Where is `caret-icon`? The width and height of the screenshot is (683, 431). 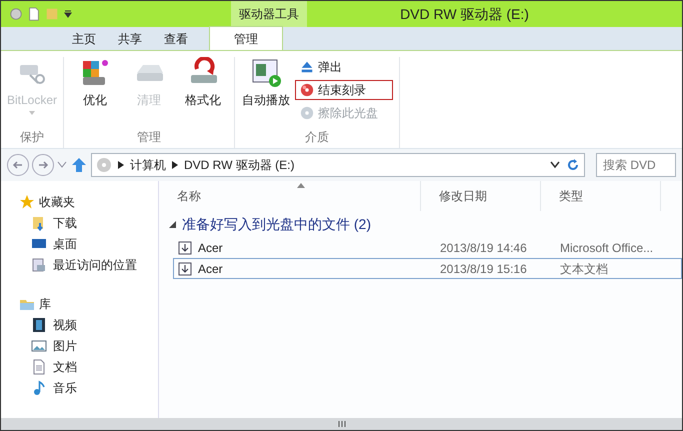 caret-icon is located at coordinates (62, 165).